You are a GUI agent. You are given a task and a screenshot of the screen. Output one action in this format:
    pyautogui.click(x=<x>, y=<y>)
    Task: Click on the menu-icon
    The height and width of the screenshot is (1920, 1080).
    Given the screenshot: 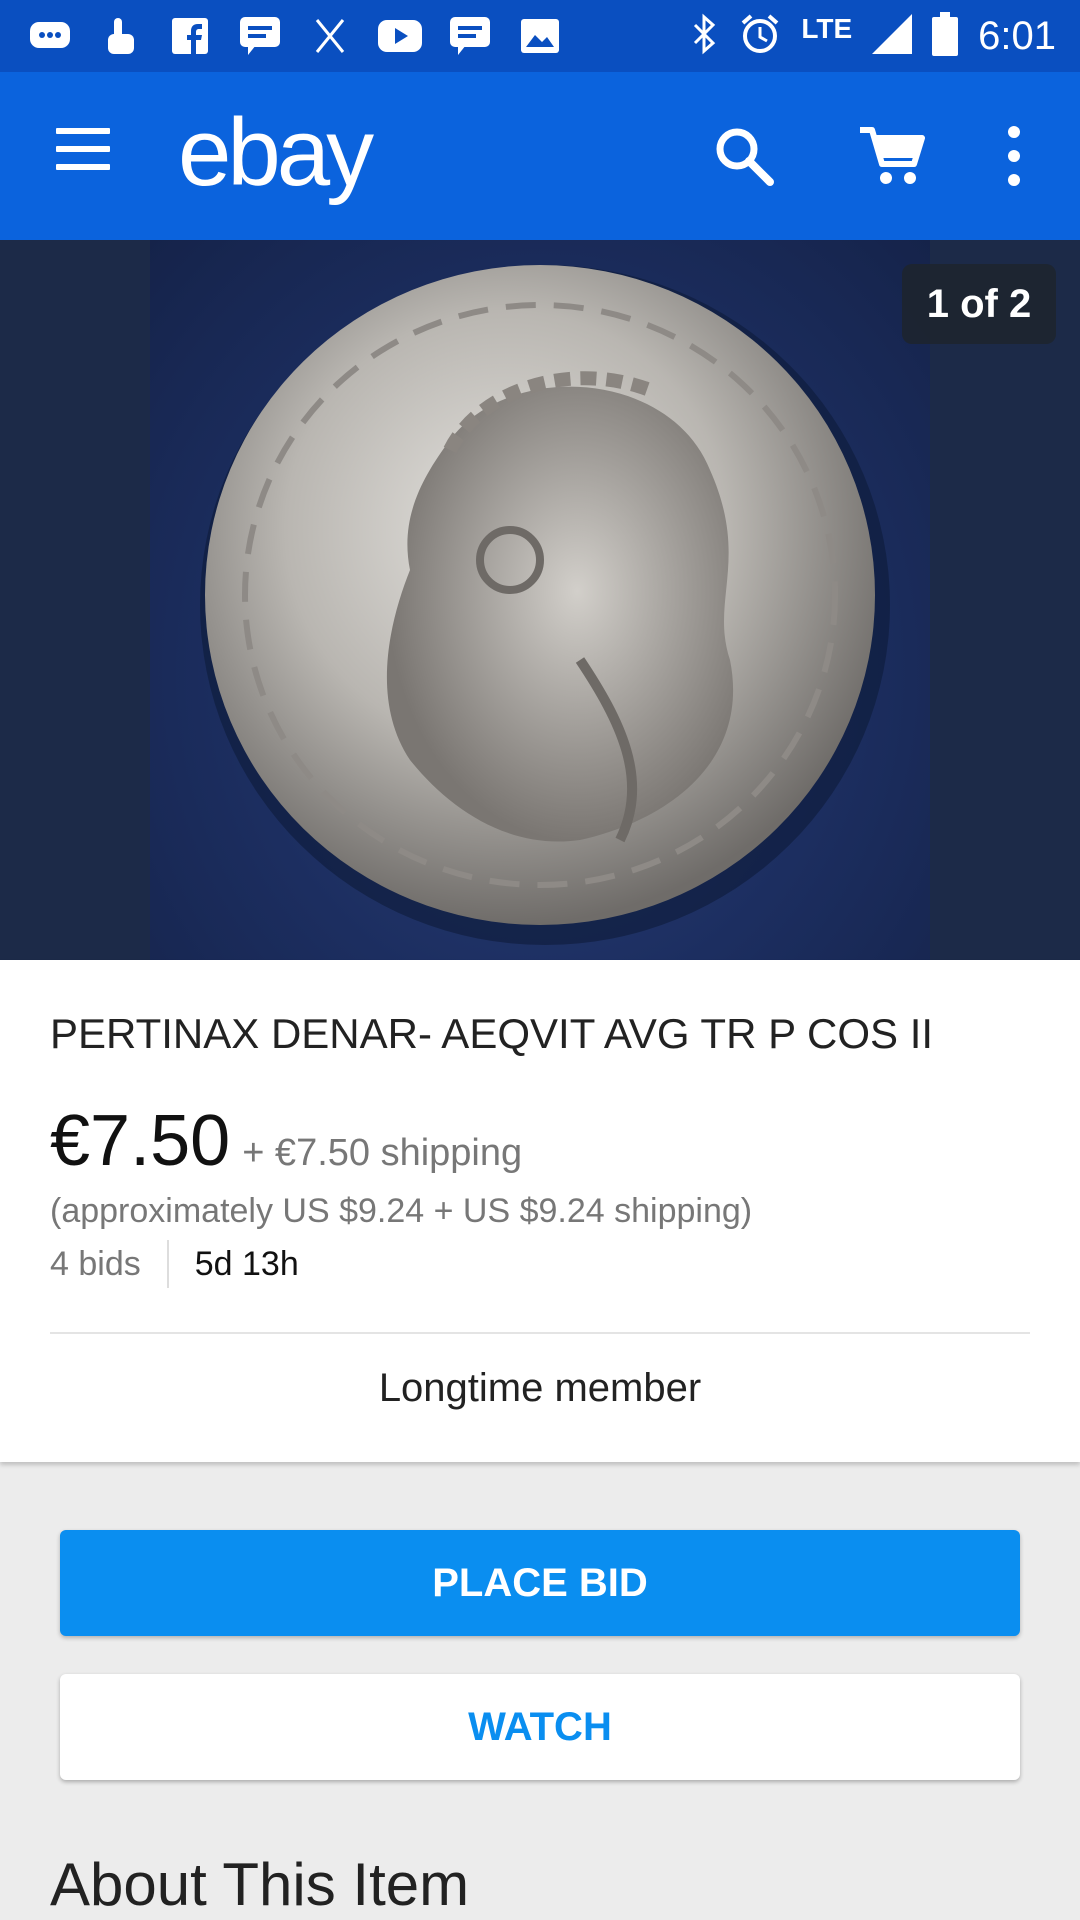 What is the action you would take?
    pyautogui.click(x=83, y=131)
    